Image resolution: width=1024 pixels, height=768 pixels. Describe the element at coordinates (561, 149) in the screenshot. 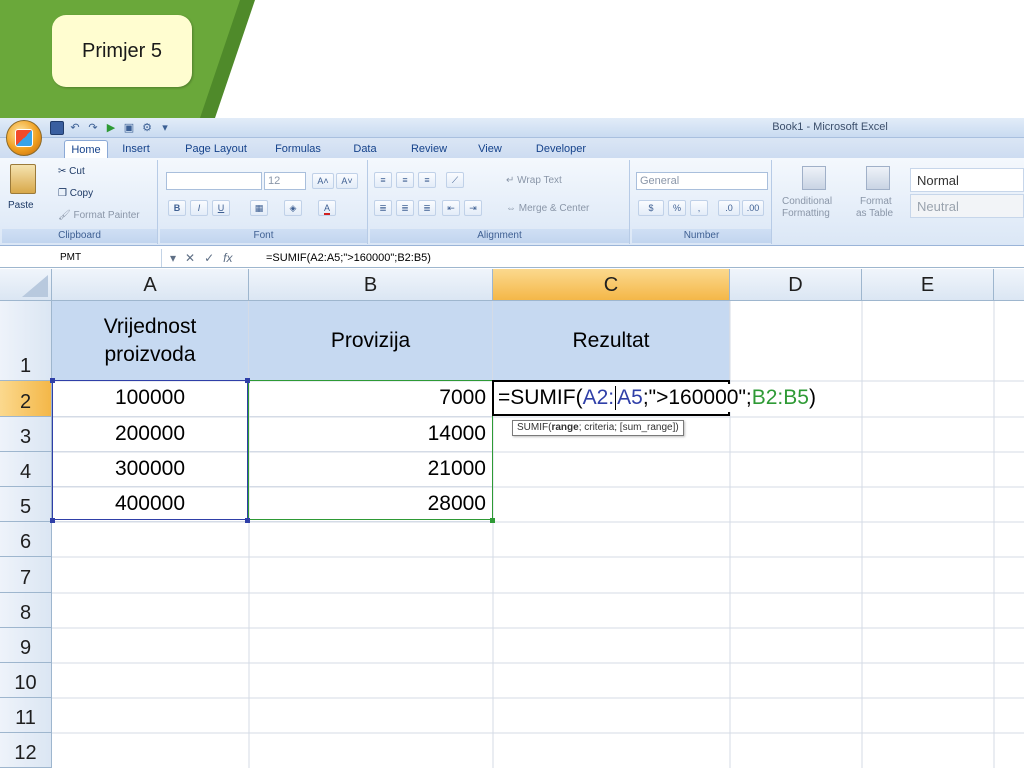

I see `tab-developer: Developer` at that location.